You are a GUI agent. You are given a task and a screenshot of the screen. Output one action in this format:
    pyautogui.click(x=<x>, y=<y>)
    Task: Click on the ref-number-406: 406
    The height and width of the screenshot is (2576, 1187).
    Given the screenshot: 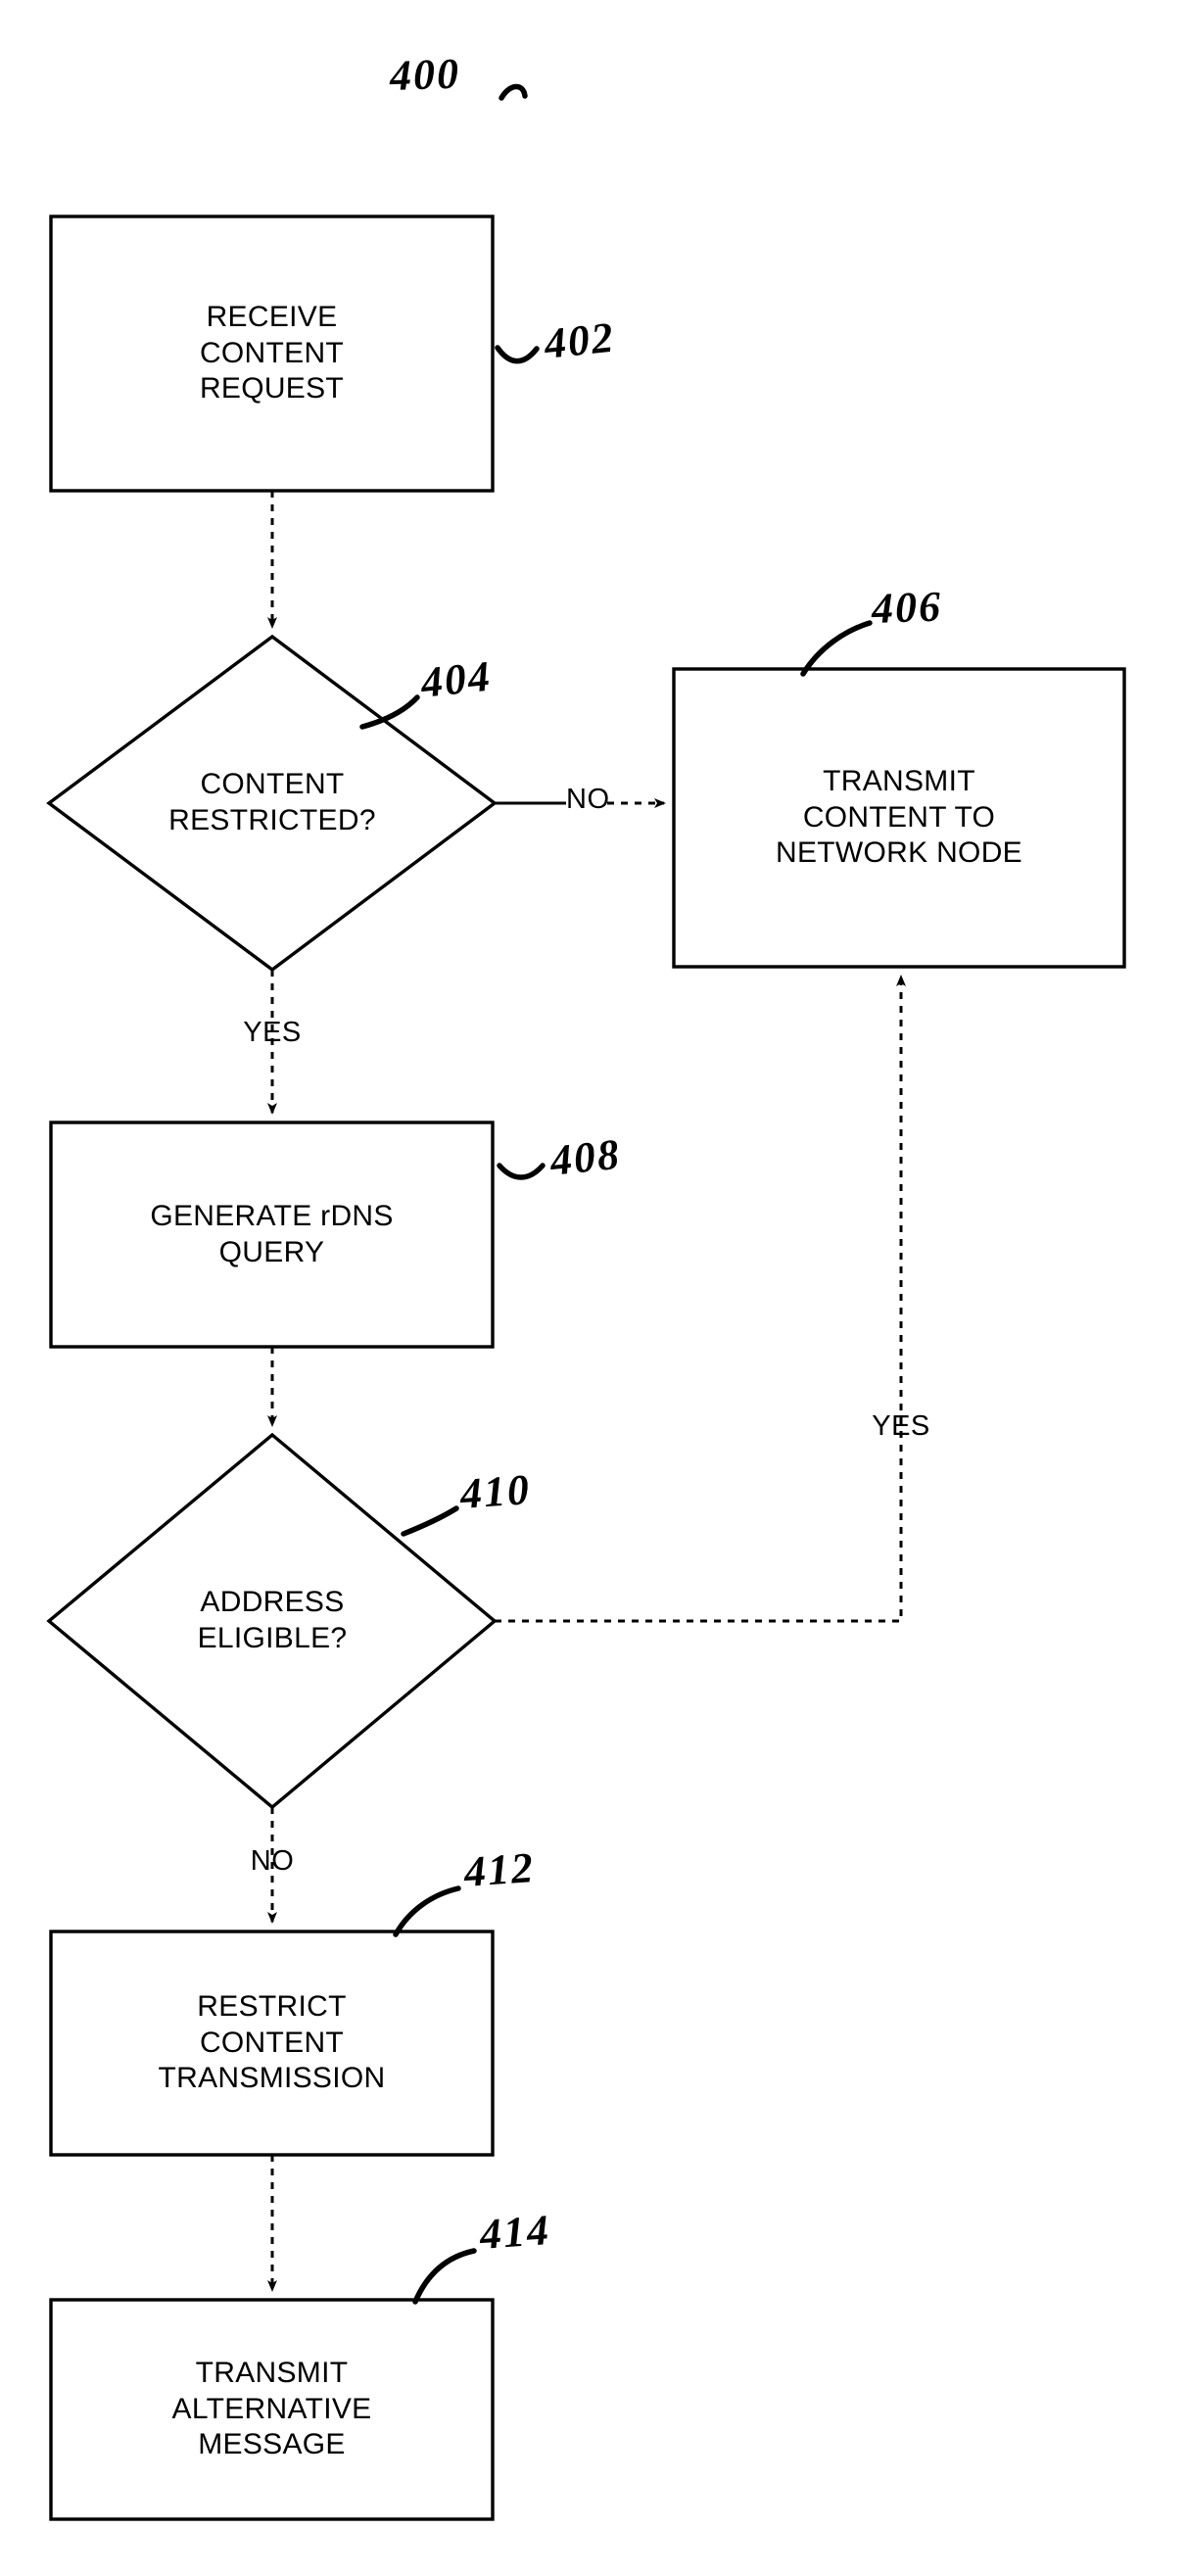 What is the action you would take?
    pyautogui.click(x=907, y=607)
    